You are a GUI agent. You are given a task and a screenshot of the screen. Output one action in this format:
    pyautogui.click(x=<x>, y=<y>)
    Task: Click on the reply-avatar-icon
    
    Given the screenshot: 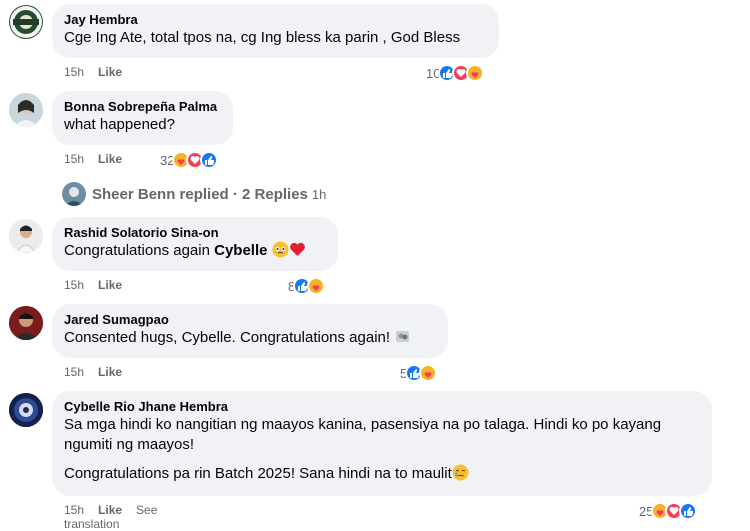 What is the action you would take?
    pyautogui.click(x=74, y=194)
    